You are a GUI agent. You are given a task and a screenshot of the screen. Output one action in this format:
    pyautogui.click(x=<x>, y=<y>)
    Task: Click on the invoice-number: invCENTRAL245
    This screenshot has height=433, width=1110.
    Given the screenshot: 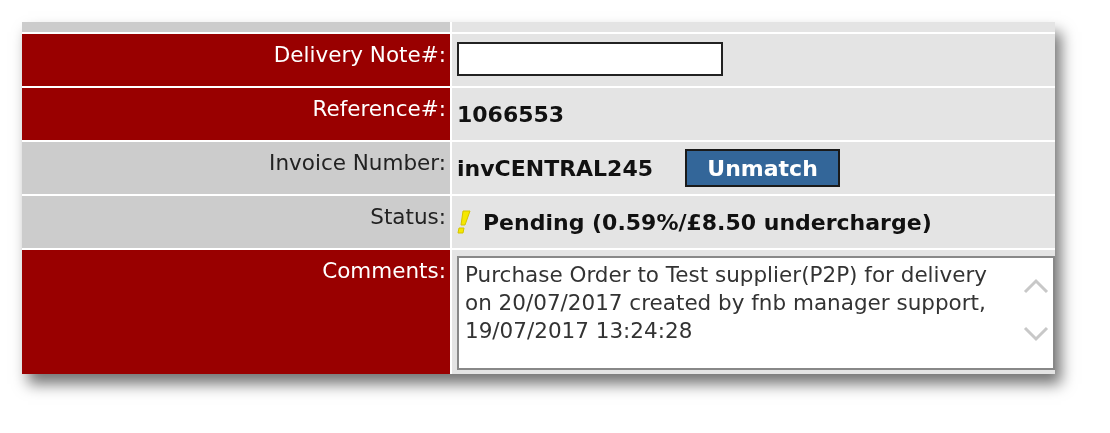 What is the action you would take?
    pyautogui.click(x=555, y=168)
    